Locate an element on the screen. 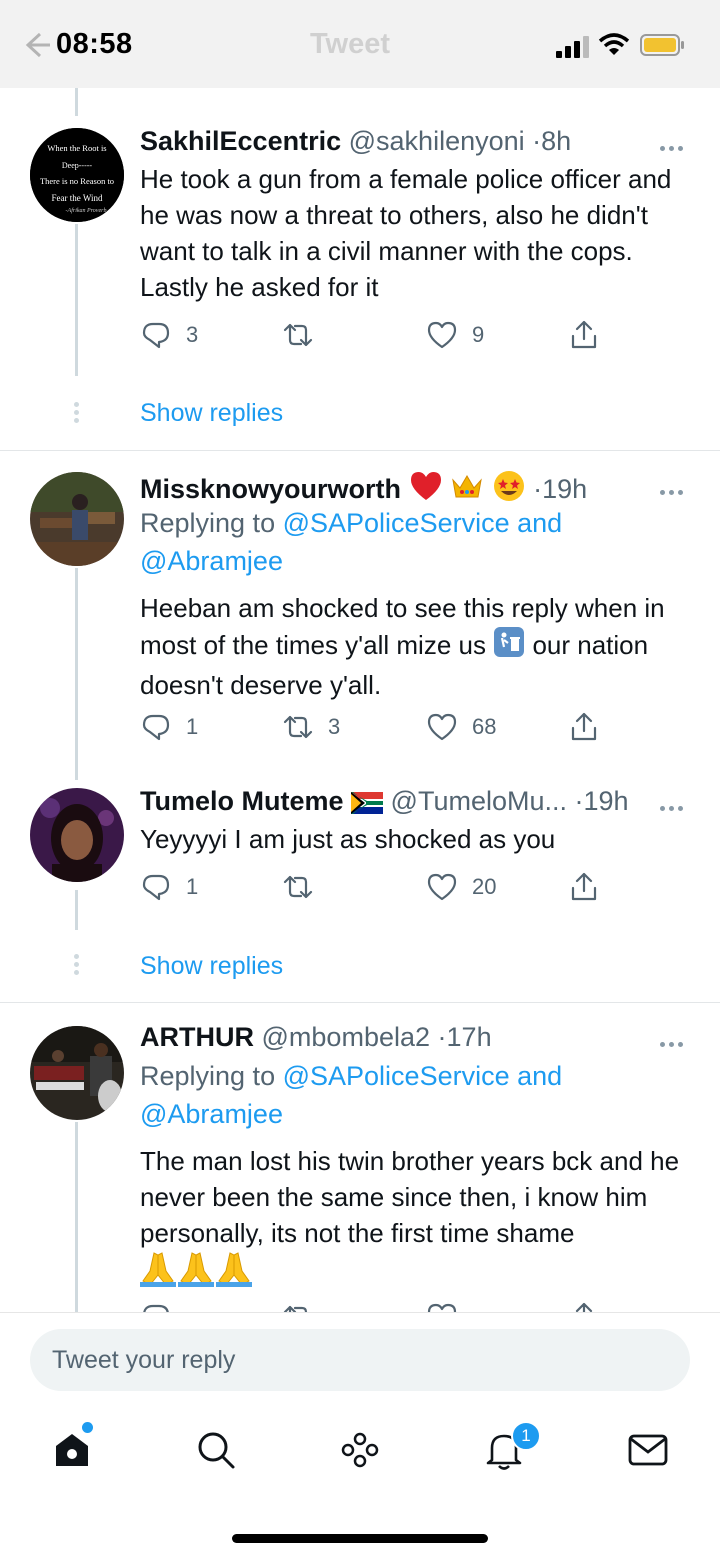  reply-button is located at coordinates (156, 1306).